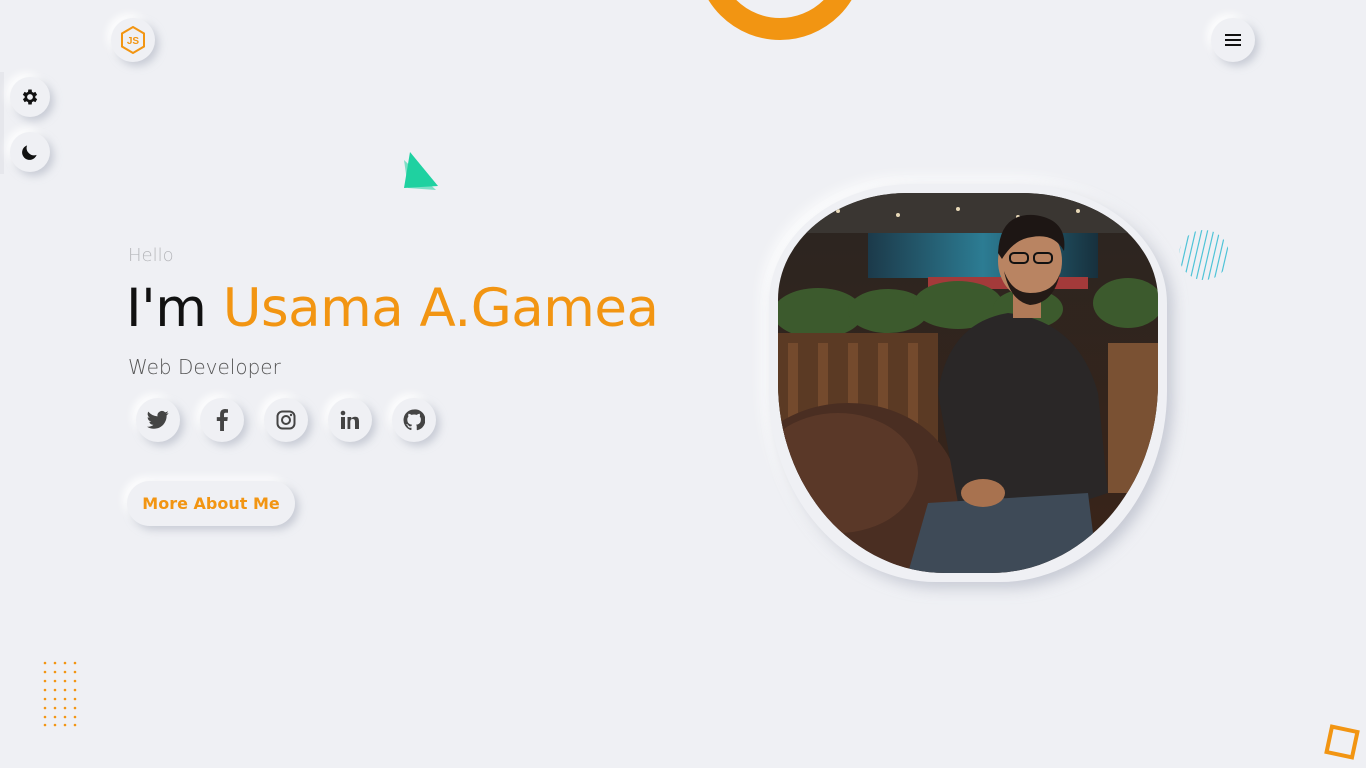  I want to click on striped-circle-decoration, so click(1204, 255).